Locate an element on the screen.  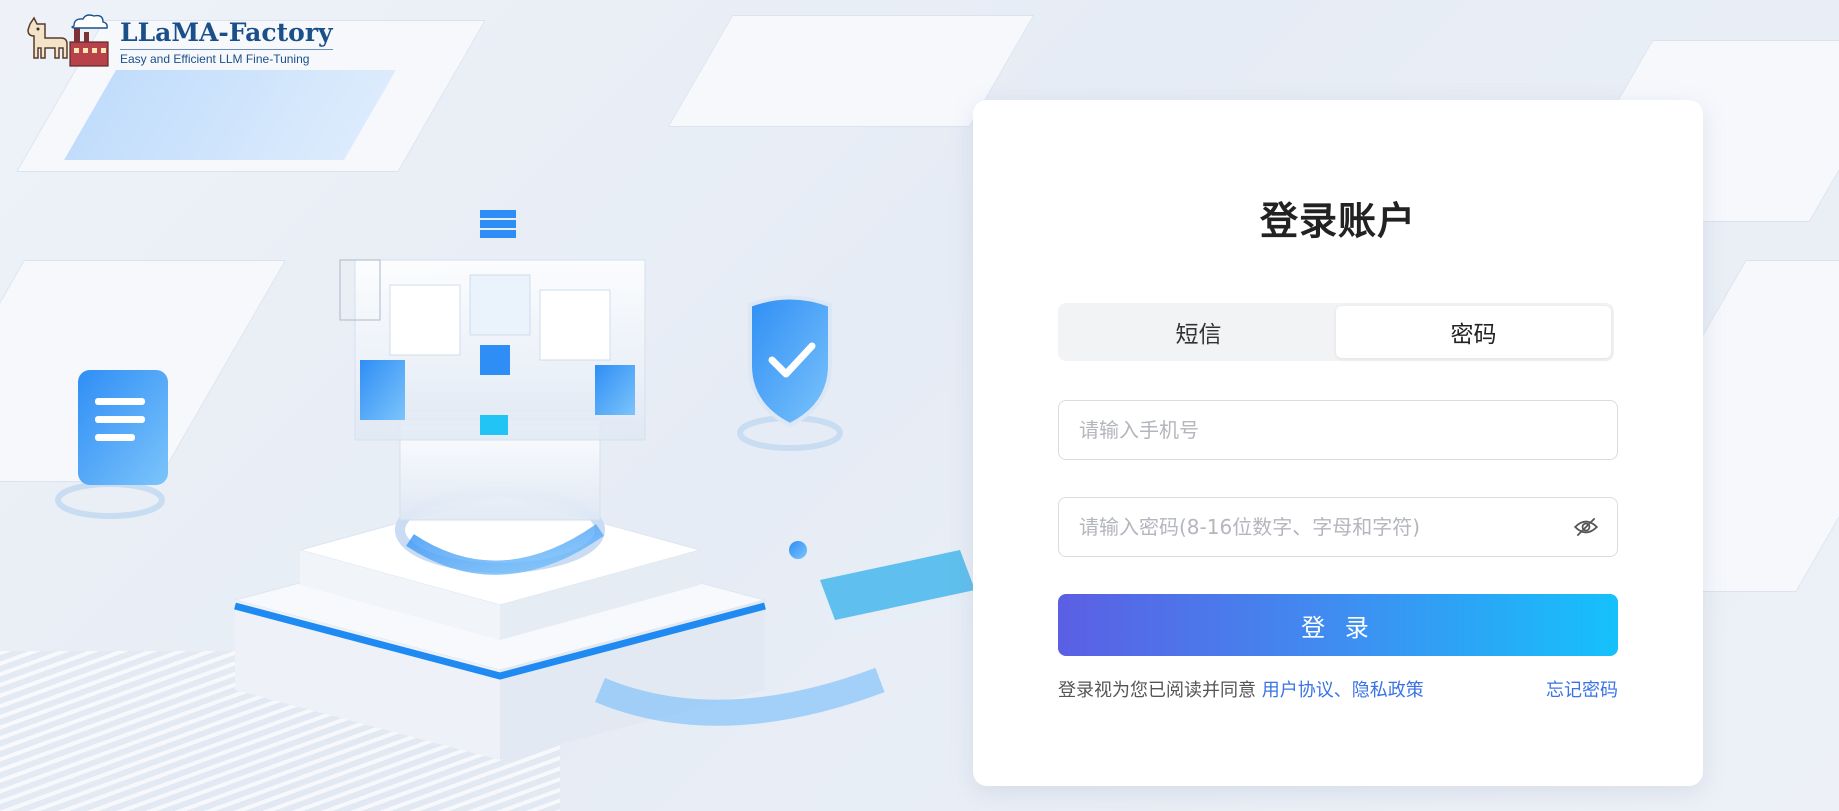
bg-blue-tile is located at coordinates (230, 115).